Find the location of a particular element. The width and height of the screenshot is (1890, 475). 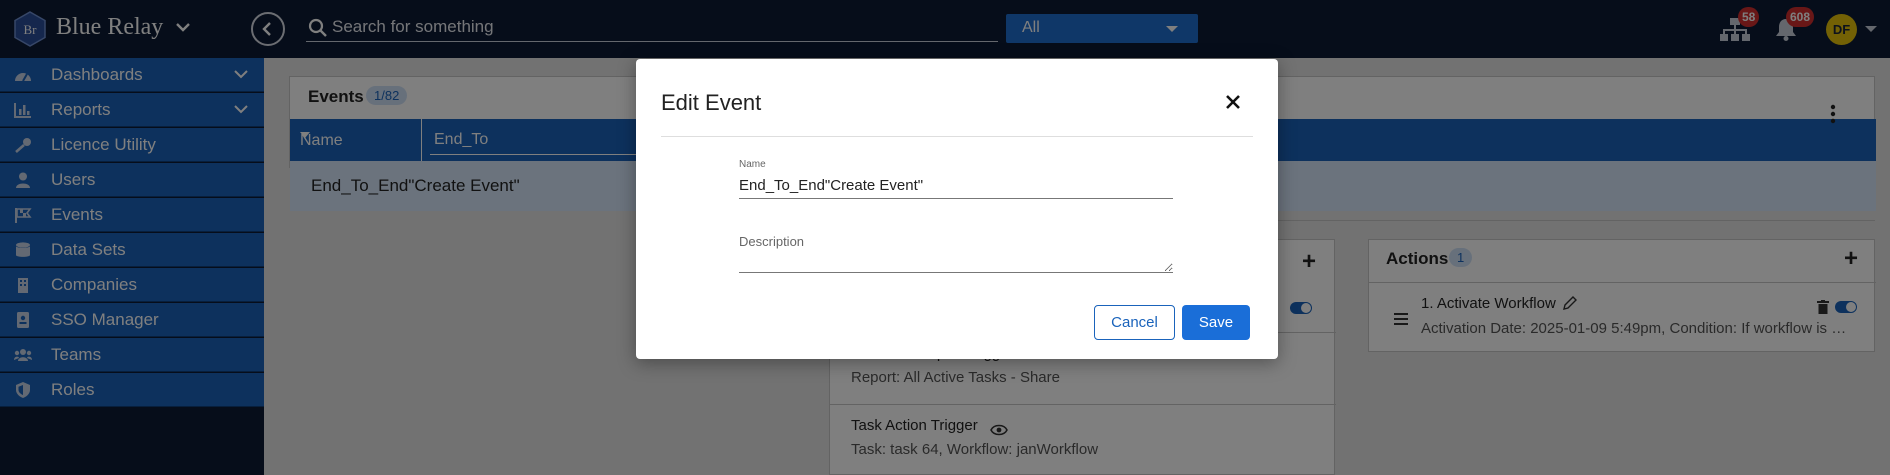

cancel-button: Cancel is located at coordinates (1134, 322).